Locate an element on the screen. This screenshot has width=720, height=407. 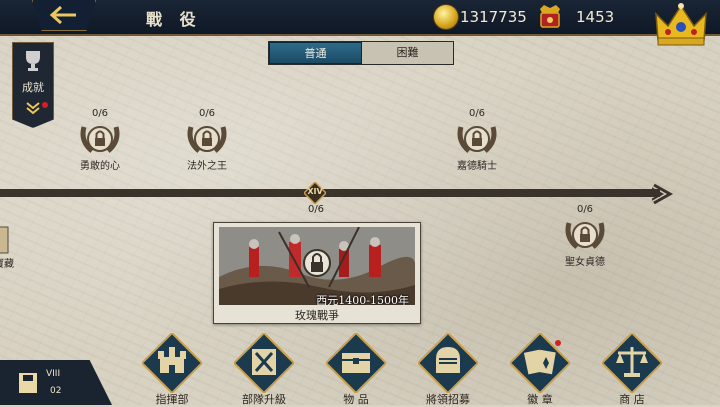
medal-joan-of-arc: 0/6 聖女貞德 is located at coordinates (585, 236).